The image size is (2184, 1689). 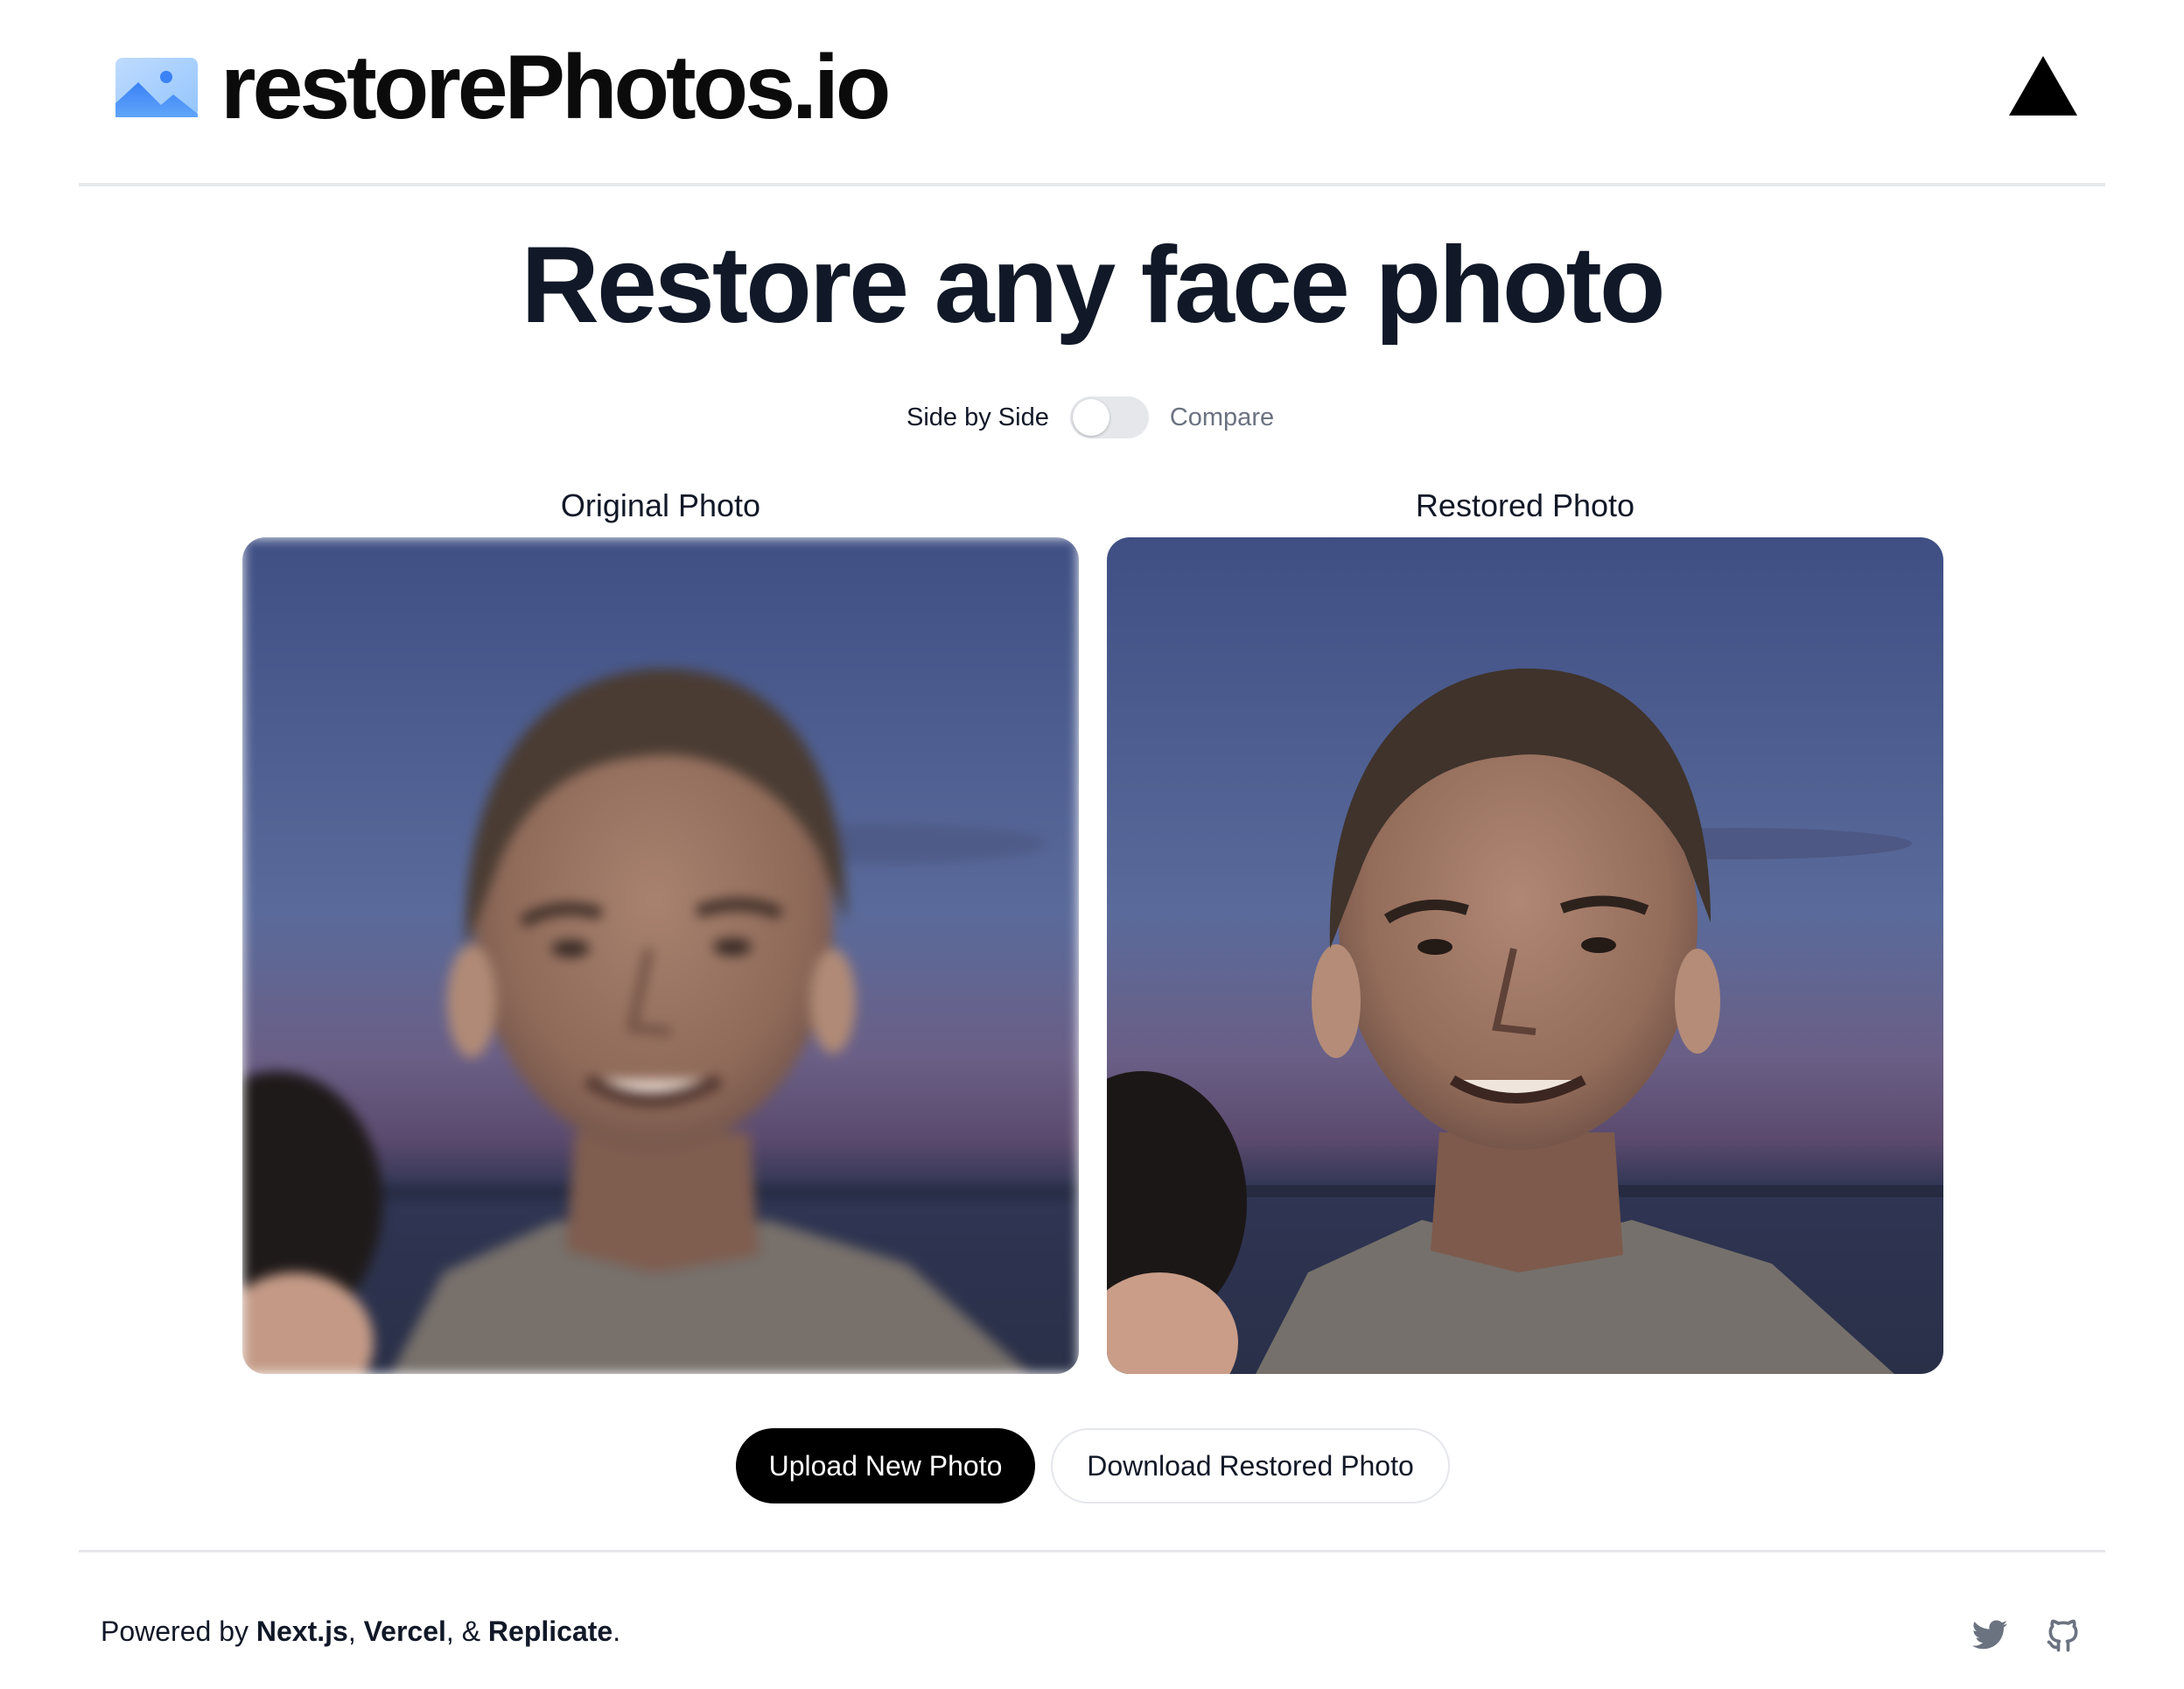 I want to click on switch-knob, so click(x=1091, y=418).